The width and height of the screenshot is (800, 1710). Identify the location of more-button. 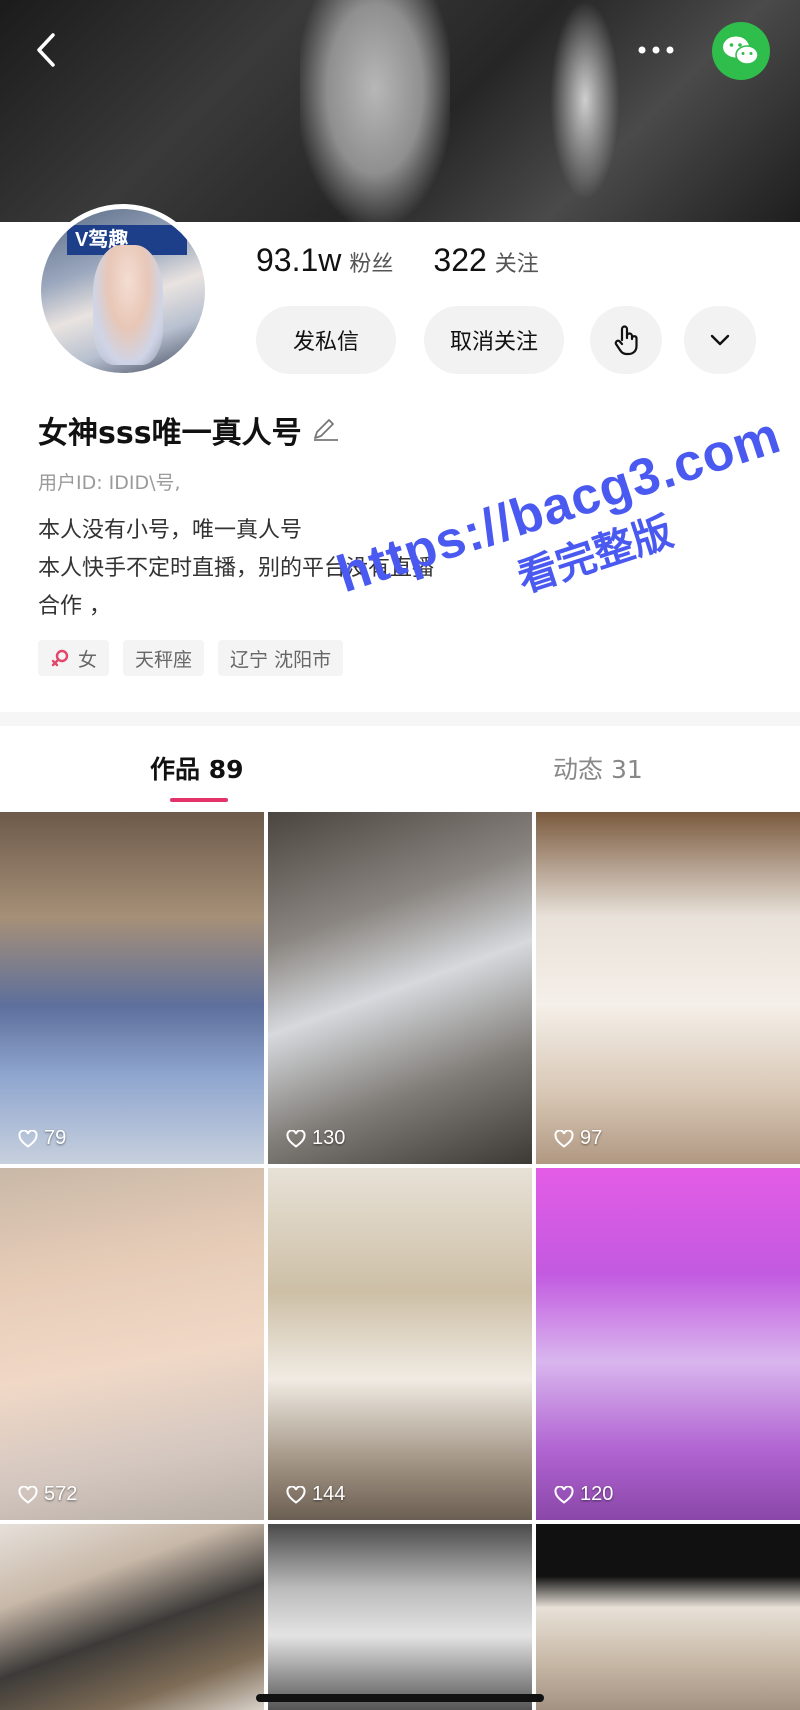
(656, 50).